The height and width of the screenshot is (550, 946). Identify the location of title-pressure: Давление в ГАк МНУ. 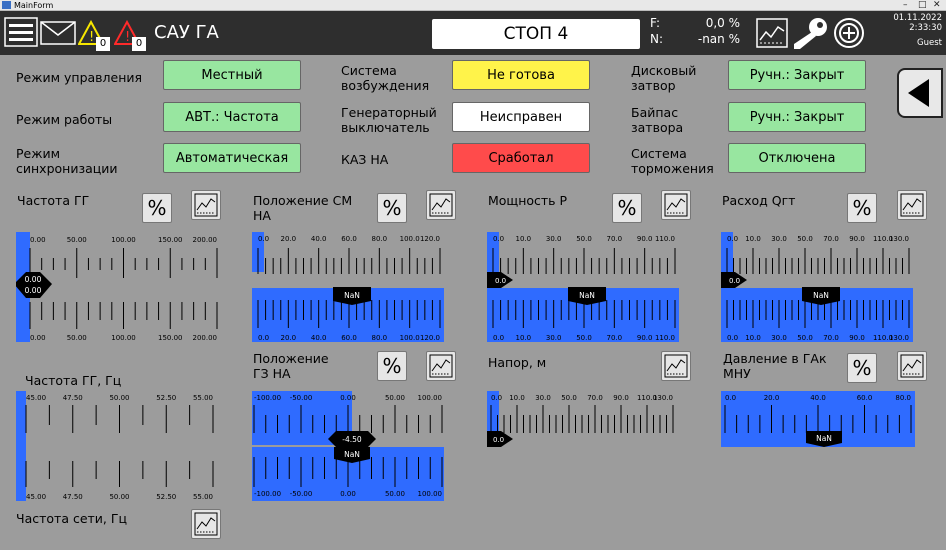
(775, 366).